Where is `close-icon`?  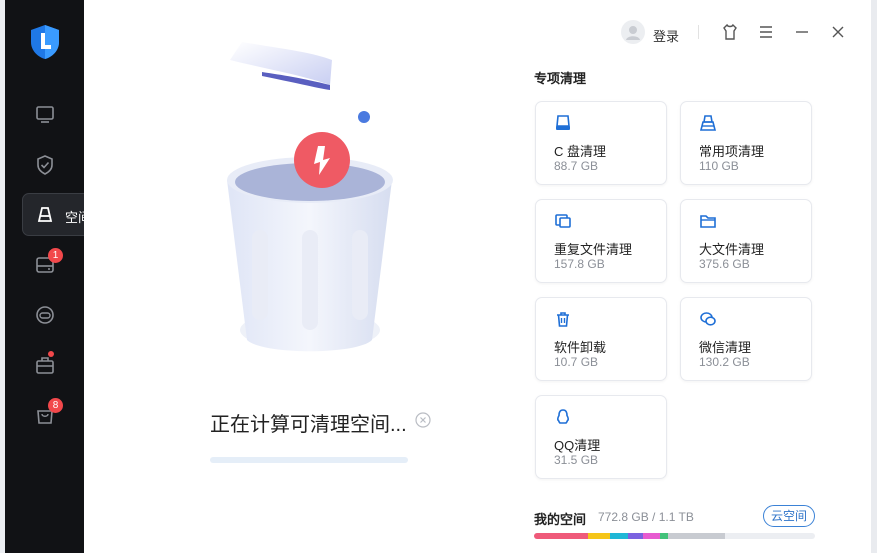 close-icon is located at coordinates (838, 32).